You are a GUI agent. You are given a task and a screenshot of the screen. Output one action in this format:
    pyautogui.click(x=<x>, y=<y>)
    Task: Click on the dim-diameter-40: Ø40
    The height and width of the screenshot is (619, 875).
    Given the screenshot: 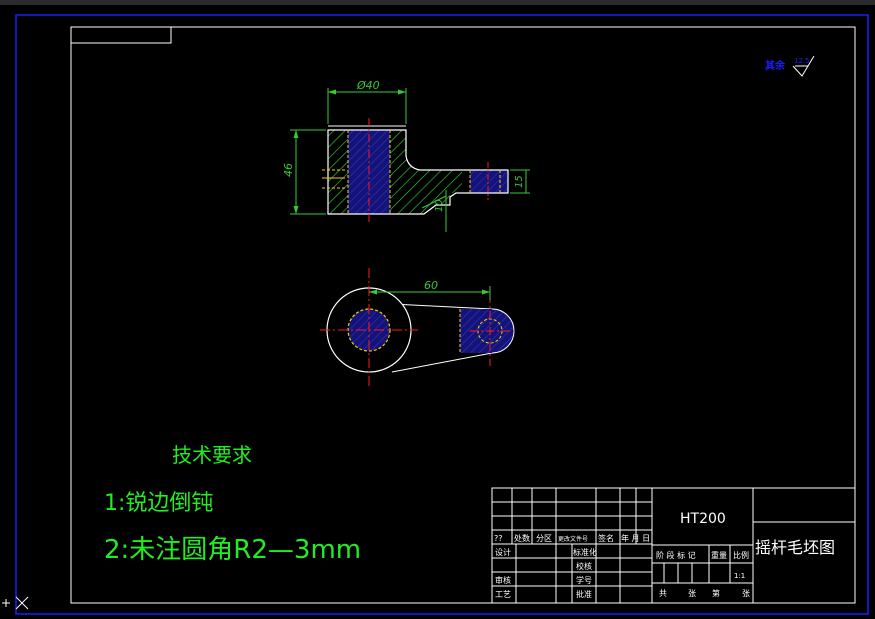 What is the action you would take?
    pyautogui.click(x=368, y=85)
    